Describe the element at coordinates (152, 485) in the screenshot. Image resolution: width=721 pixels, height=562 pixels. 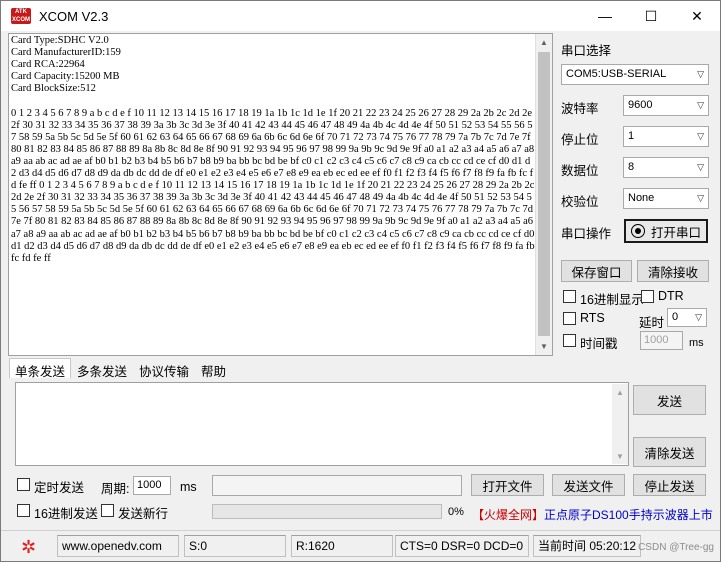
I see `period-input: 1000` at that location.